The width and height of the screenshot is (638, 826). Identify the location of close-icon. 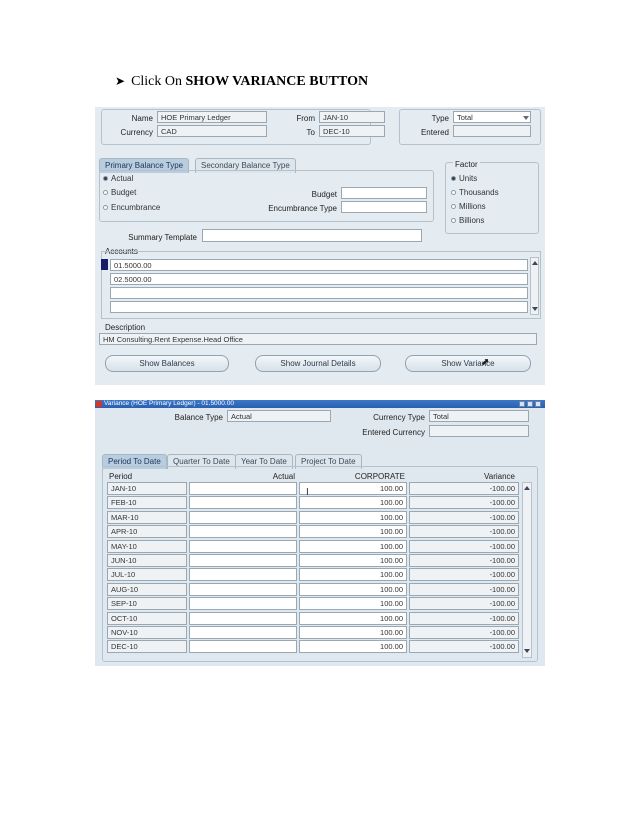
(538, 404).